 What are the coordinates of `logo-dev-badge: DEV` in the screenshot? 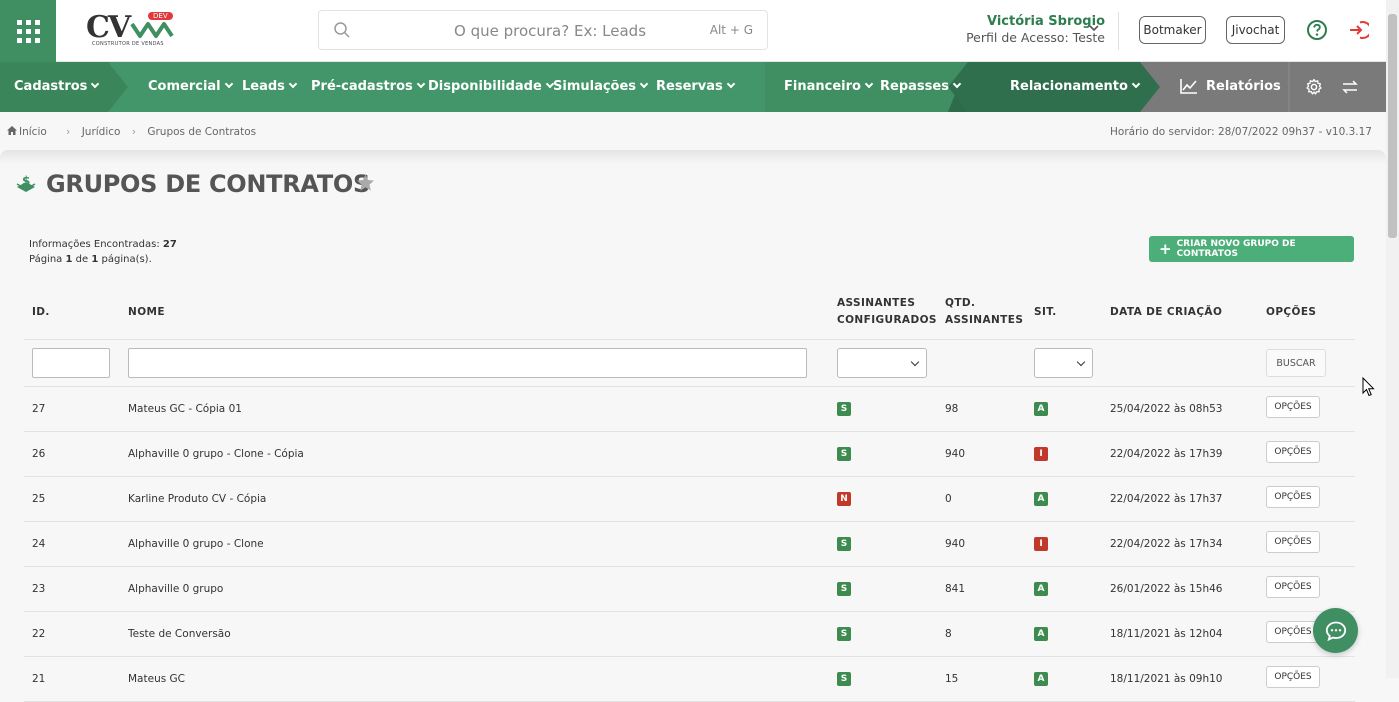 It's located at (160, 16).